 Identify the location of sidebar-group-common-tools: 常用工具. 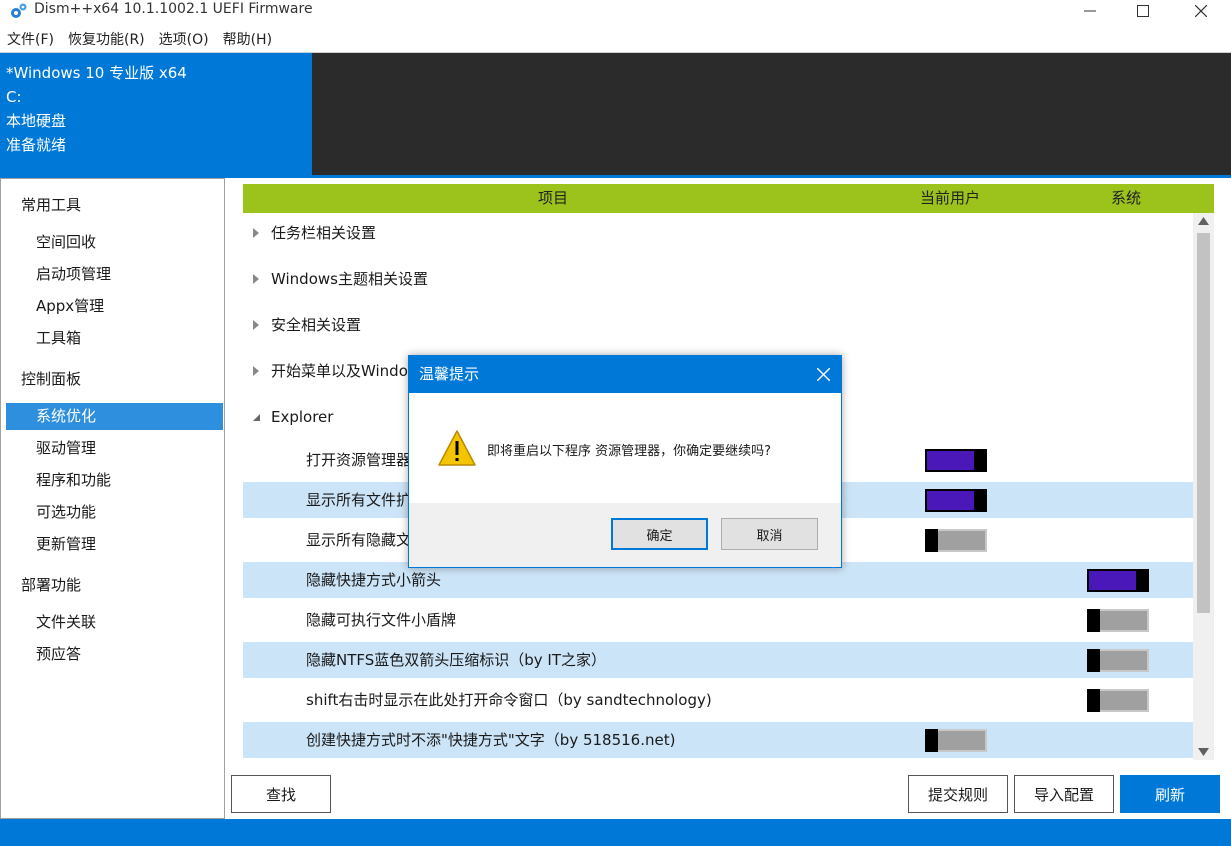
(51, 205).